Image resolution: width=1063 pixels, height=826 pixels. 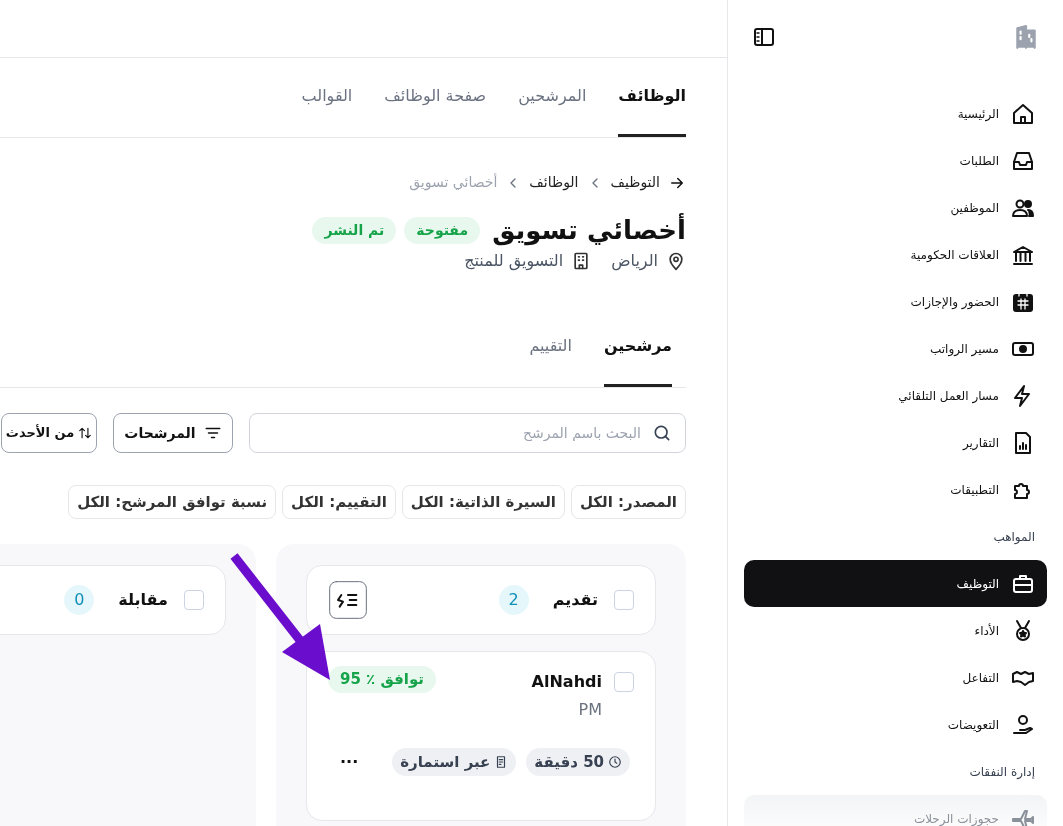 What do you see at coordinates (628, 502) in the screenshot?
I see `filter-chip: المصدر: الكل` at bounding box center [628, 502].